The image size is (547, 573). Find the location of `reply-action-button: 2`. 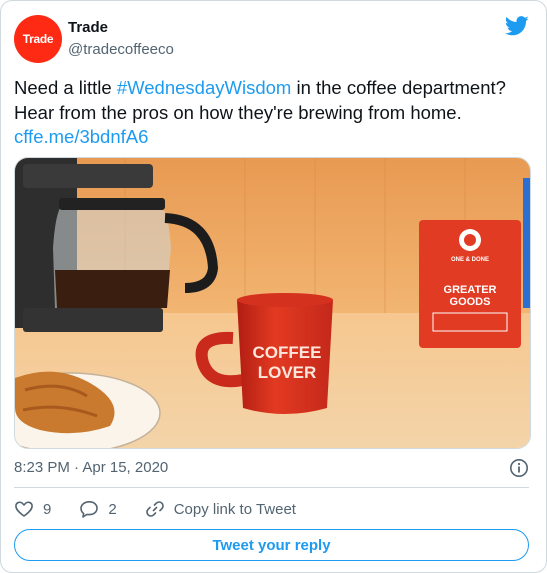

reply-action-button: 2 is located at coordinates (98, 509).